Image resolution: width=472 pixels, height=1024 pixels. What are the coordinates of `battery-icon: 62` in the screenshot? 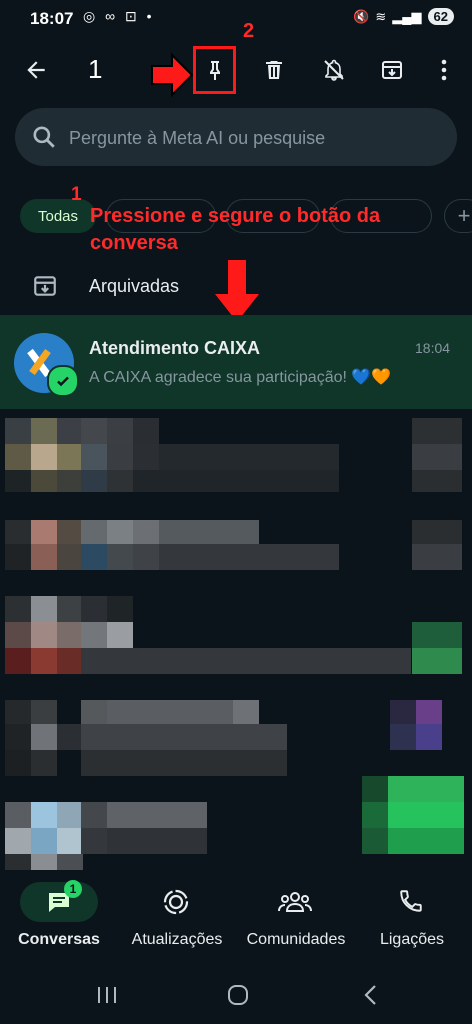 It's located at (440, 16).